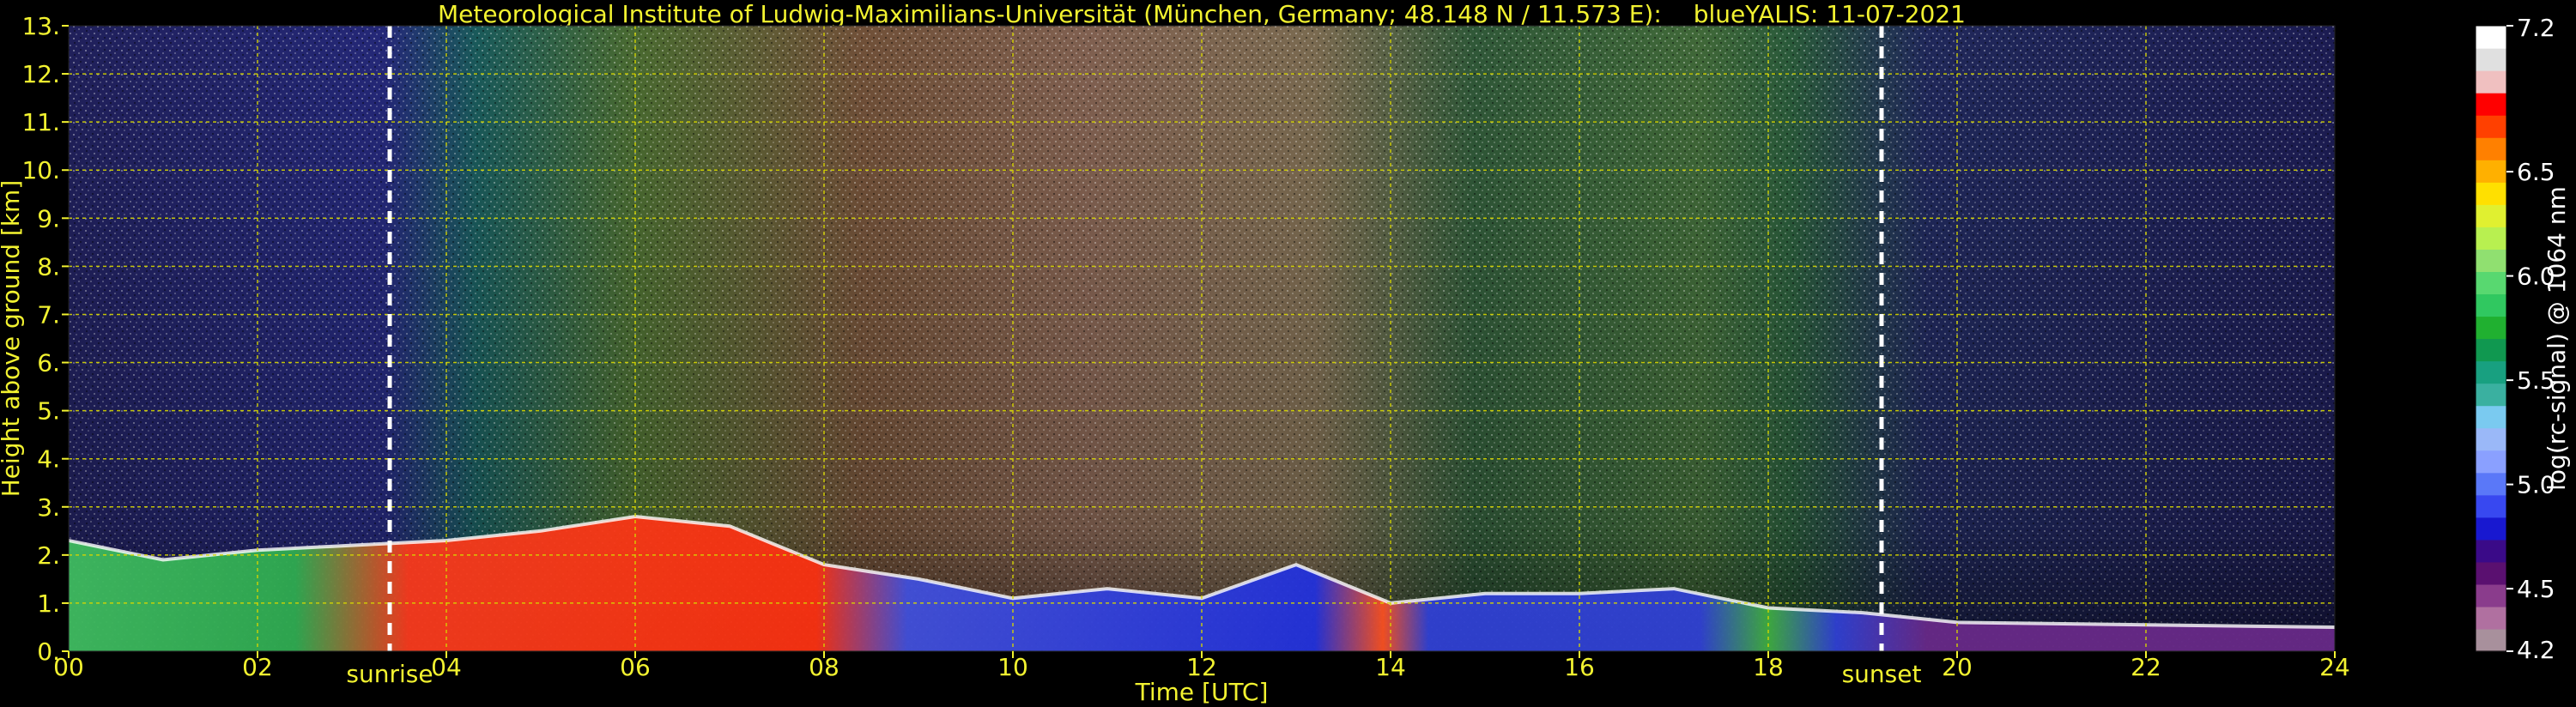 This screenshot has width=2576, height=707. I want to click on x-tick-label: 24, so click(2334, 667).